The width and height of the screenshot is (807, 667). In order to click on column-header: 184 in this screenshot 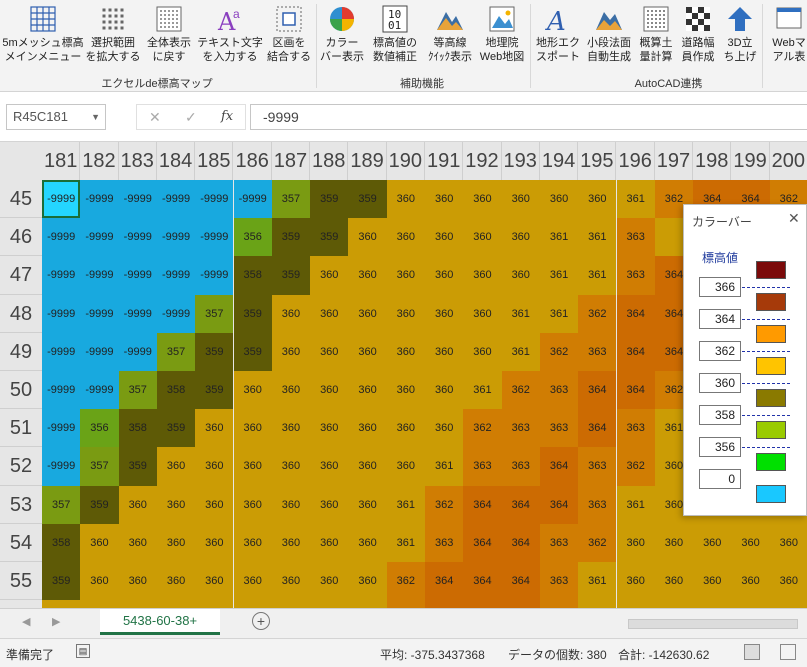, I will do `click(176, 161)`.